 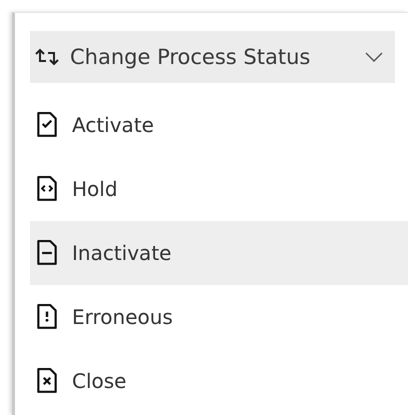 What do you see at coordinates (47, 125) in the screenshot?
I see `document-check-icon` at bounding box center [47, 125].